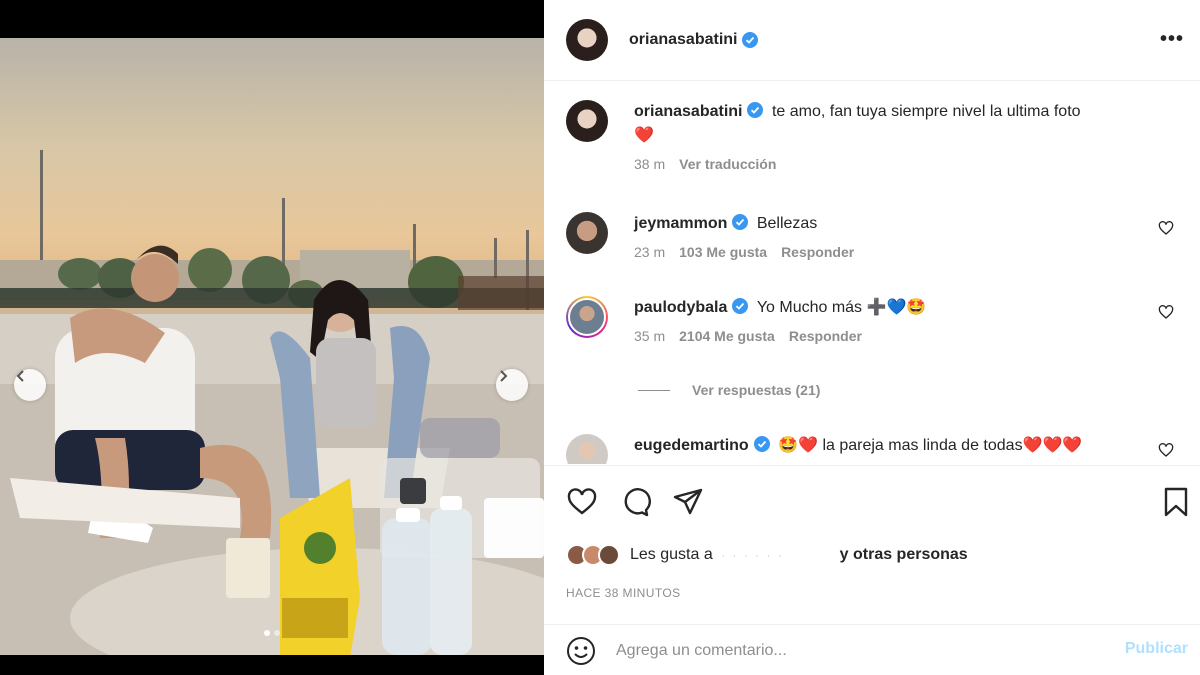  Describe the element at coordinates (649, 336) in the screenshot. I see `comment-time: 35 m` at that location.